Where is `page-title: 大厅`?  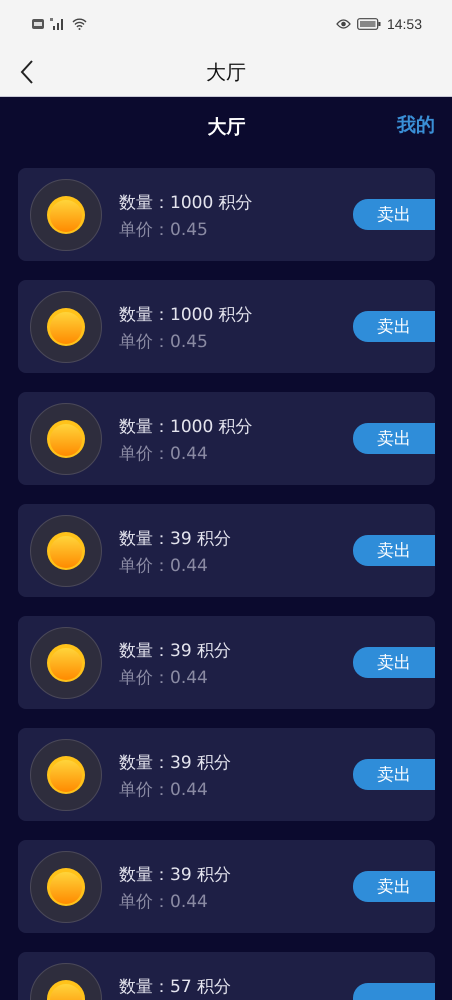
page-title: 大厅 is located at coordinates (227, 127).